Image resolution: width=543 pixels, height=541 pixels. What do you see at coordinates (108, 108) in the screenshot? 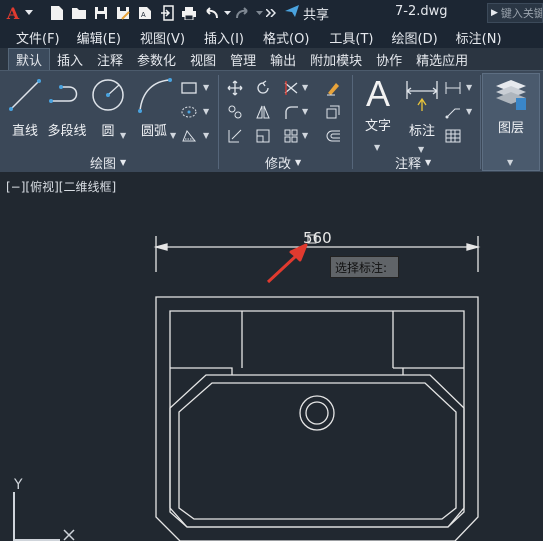
I see `circle-button: 圆 ▼` at bounding box center [108, 108].